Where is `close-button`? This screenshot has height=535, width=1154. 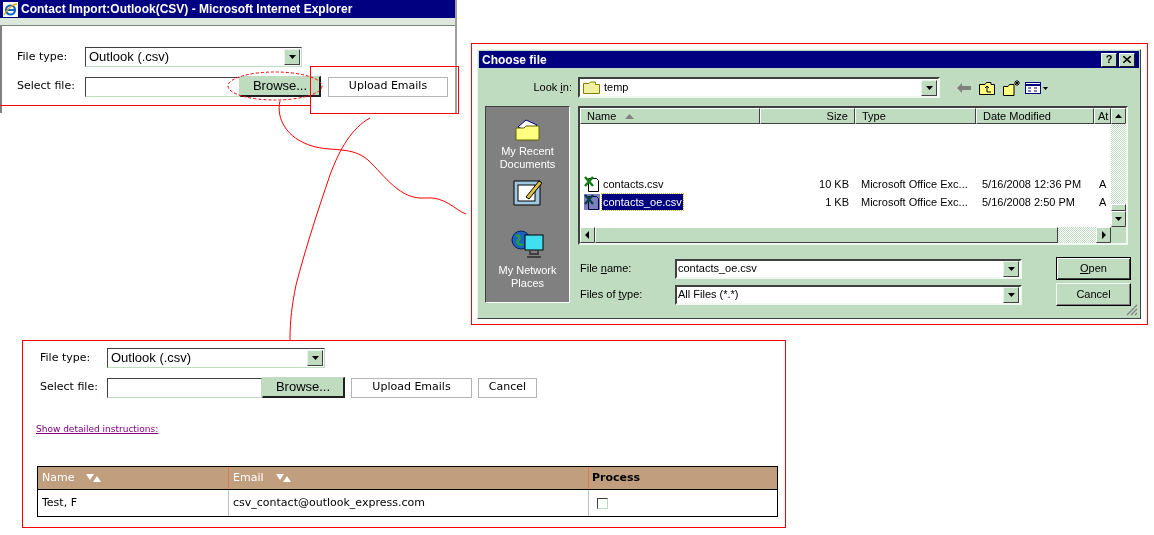 close-button is located at coordinates (1127, 59).